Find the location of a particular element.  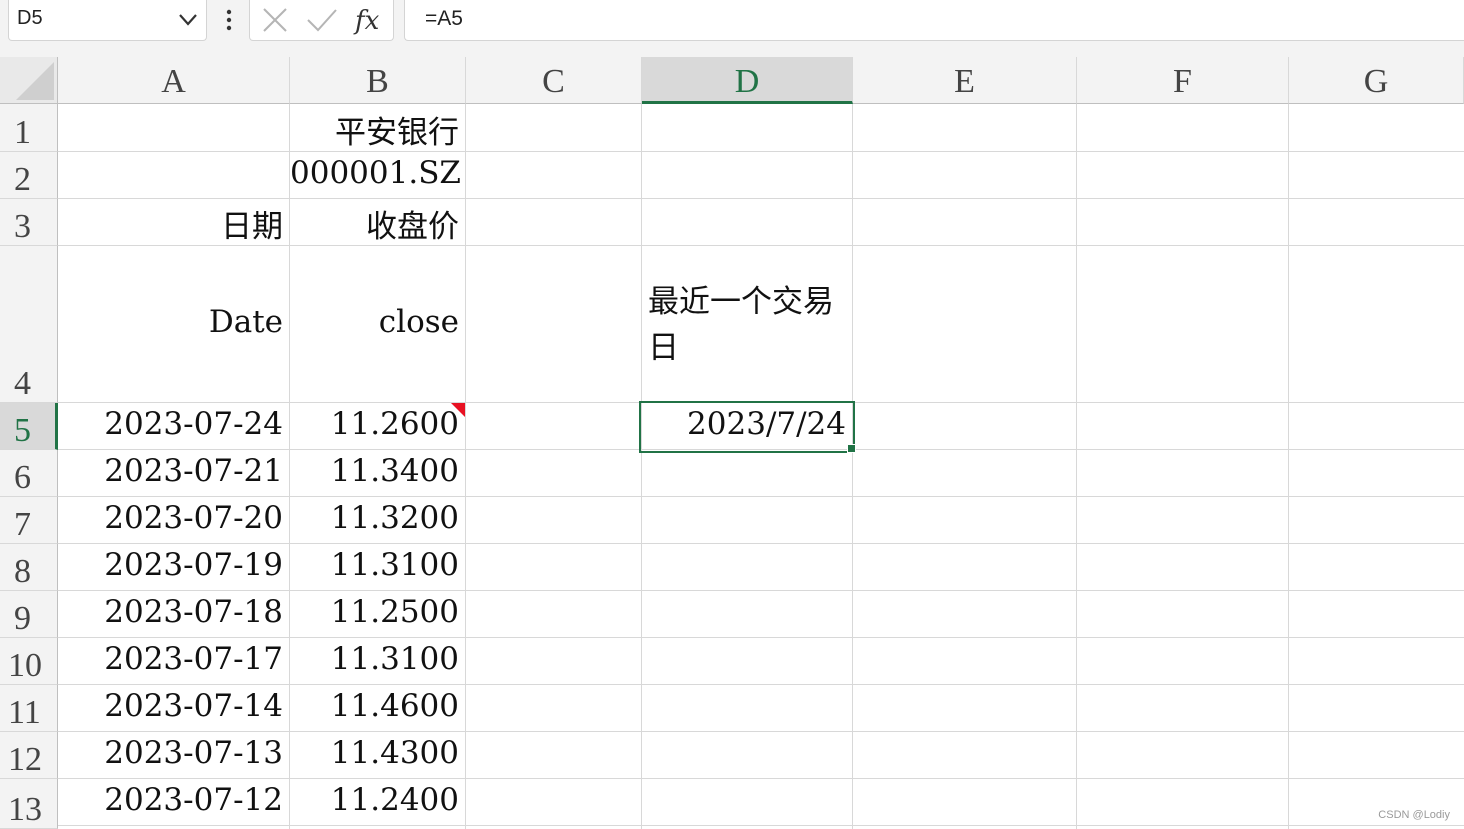

row-number: 9 is located at coordinates (22, 618).